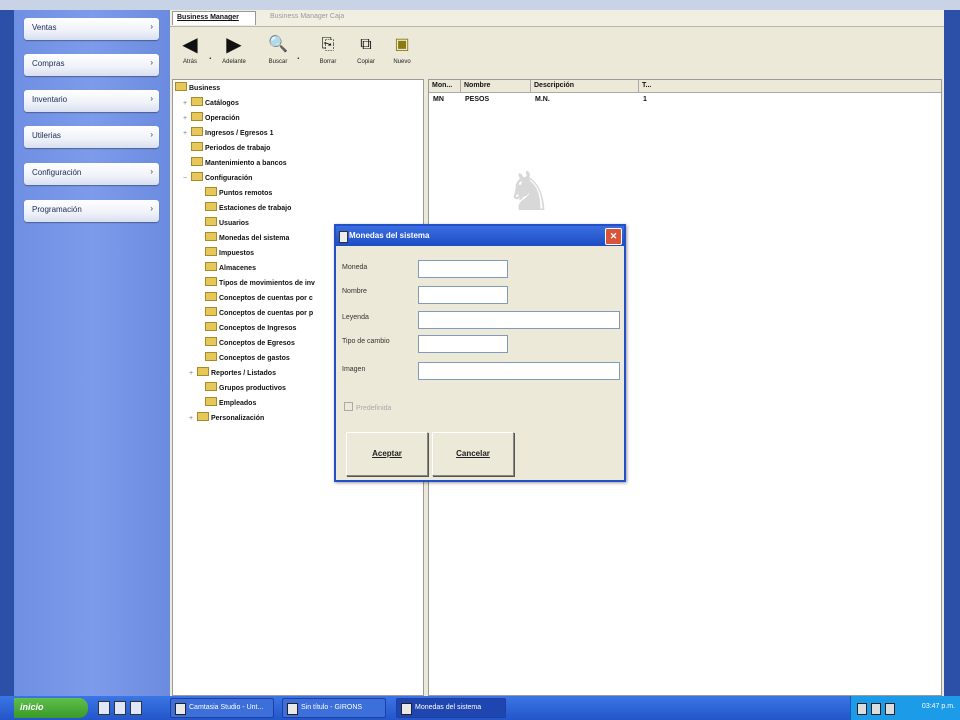 This screenshot has height=720, width=960. I want to click on tree-item: Estaciones de trabajo, so click(244, 208).